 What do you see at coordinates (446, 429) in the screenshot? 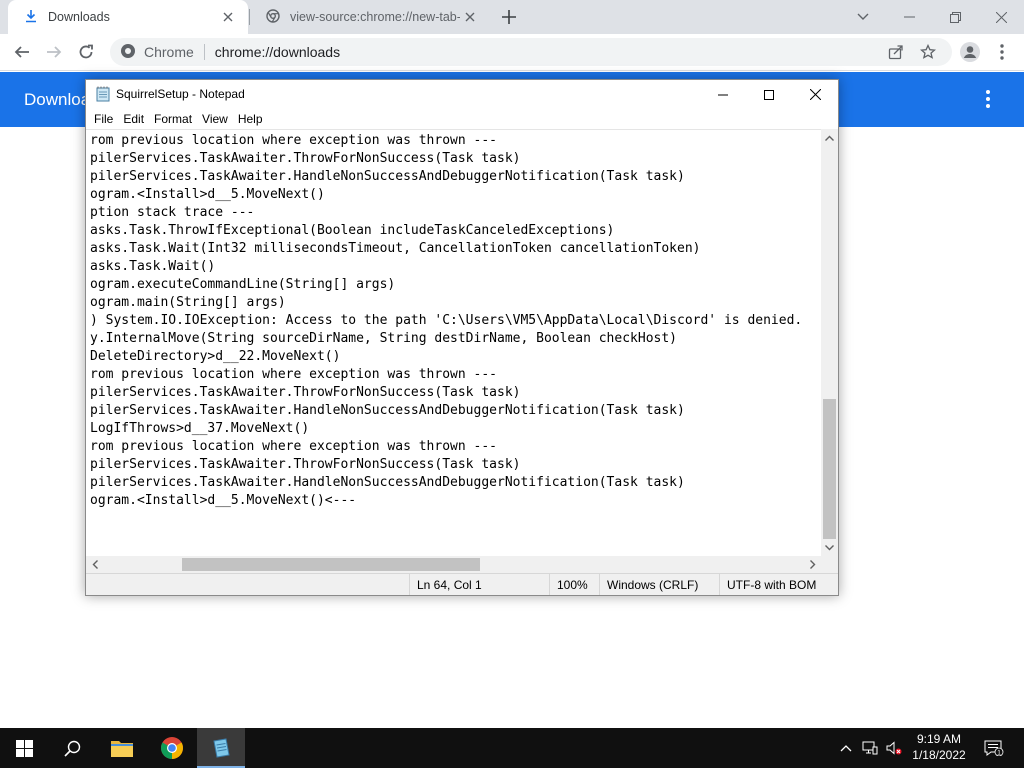
I see `editor-line: LogIfThrows>d__37.MoveNext()` at bounding box center [446, 429].